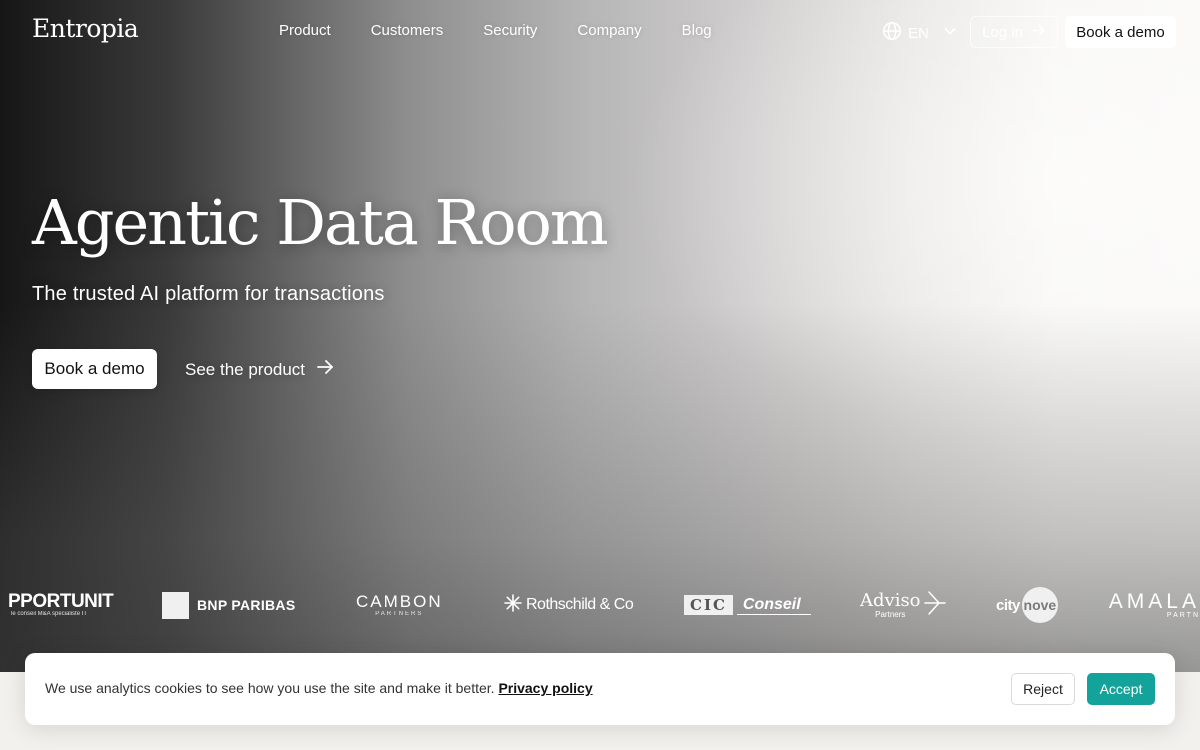 Image resolution: width=1200 pixels, height=750 pixels. What do you see at coordinates (609, 30) in the screenshot?
I see `nav-link-company: Company` at bounding box center [609, 30].